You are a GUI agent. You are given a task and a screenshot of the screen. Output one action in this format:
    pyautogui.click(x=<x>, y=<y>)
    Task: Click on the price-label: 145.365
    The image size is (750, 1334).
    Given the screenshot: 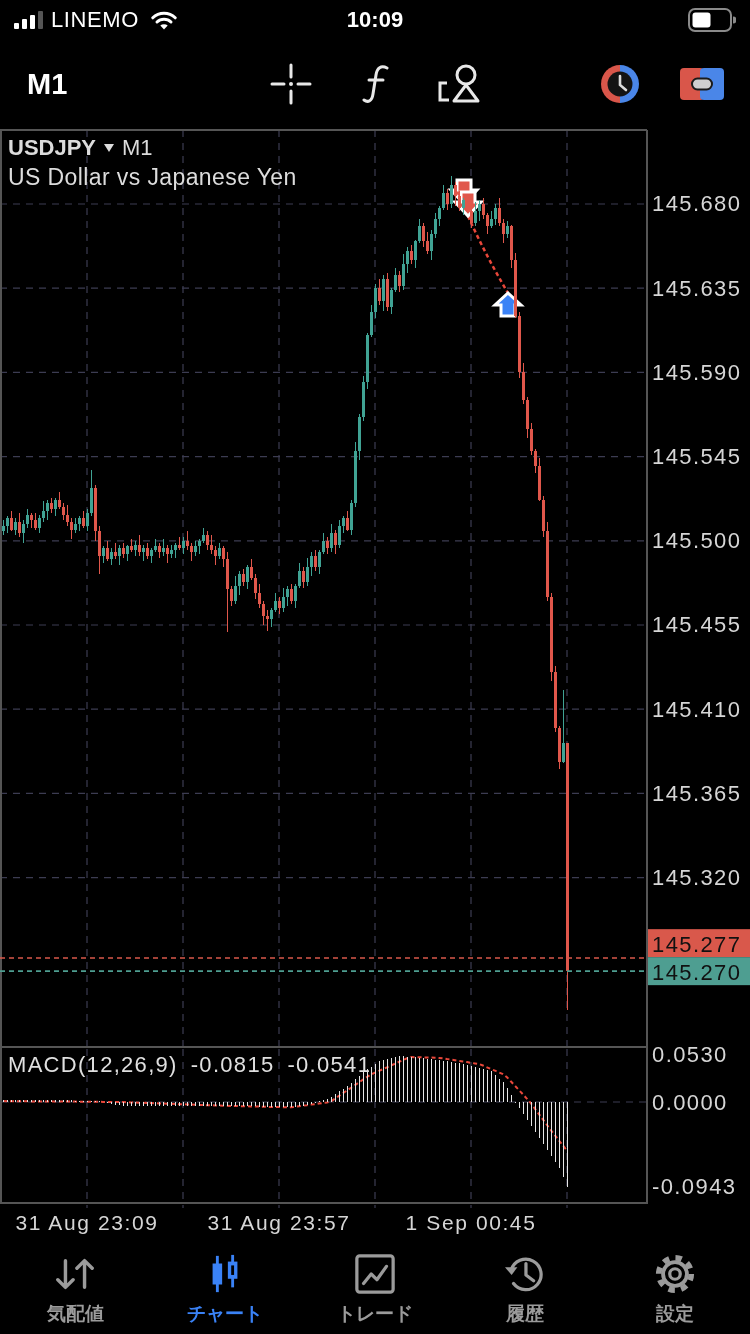 What is the action you would take?
    pyautogui.click(x=697, y=793)
    